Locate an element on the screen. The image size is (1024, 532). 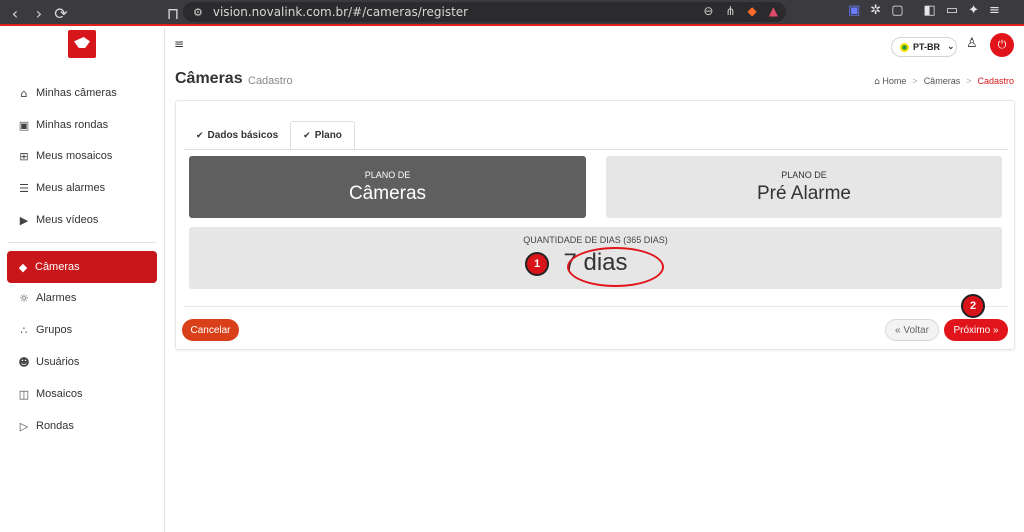
sidebar-item-label: Minhas câmeras is located at coordinates (76, 93).